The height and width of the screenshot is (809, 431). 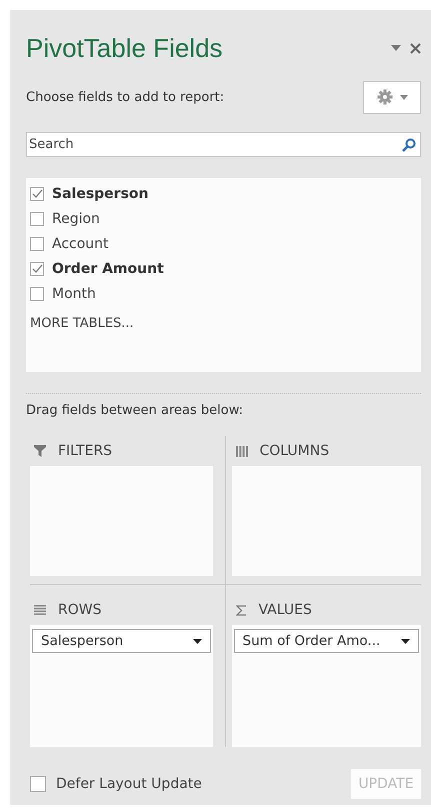 What do you see at coordinates (108, 268) in the screenshot?
I see `field-label: Order Amount` at bounding box center [108, 268].